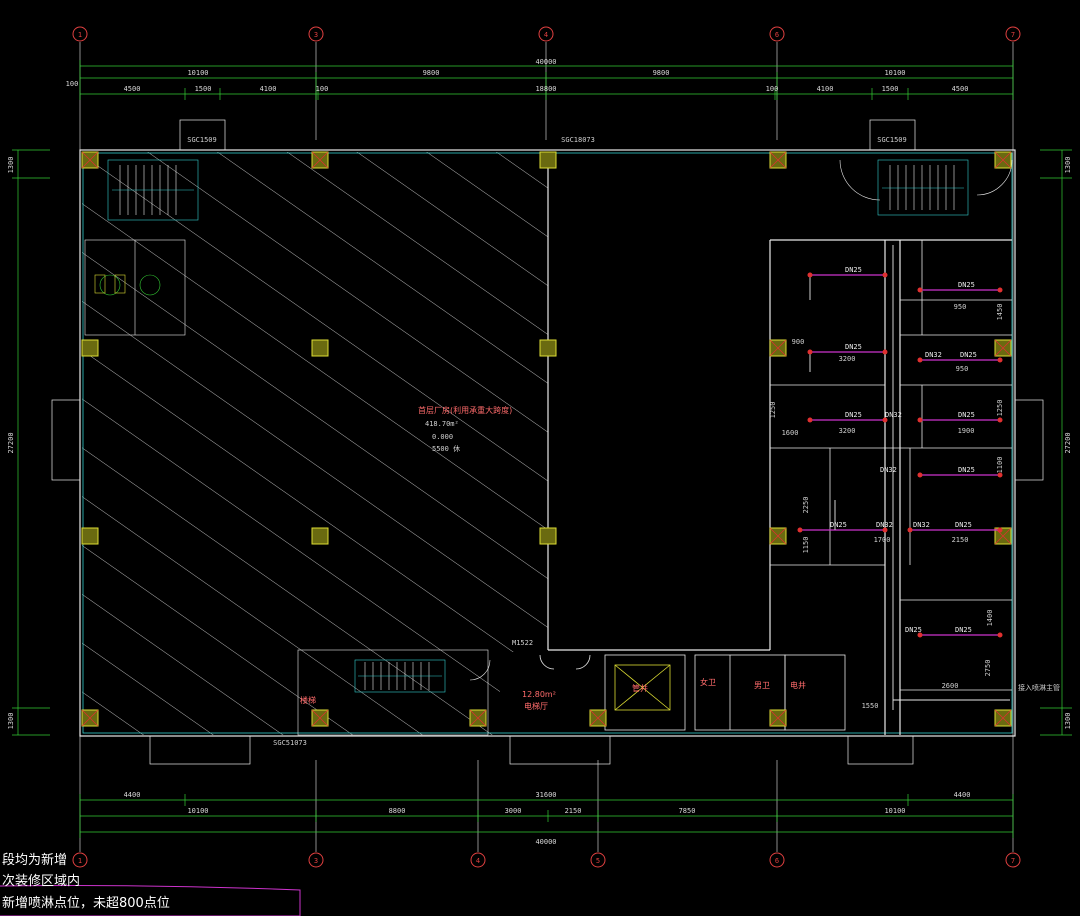 The width and height of the screenshot is (1080, 916). I want to click on note-line: 次装修区域内, so click(41, 881).